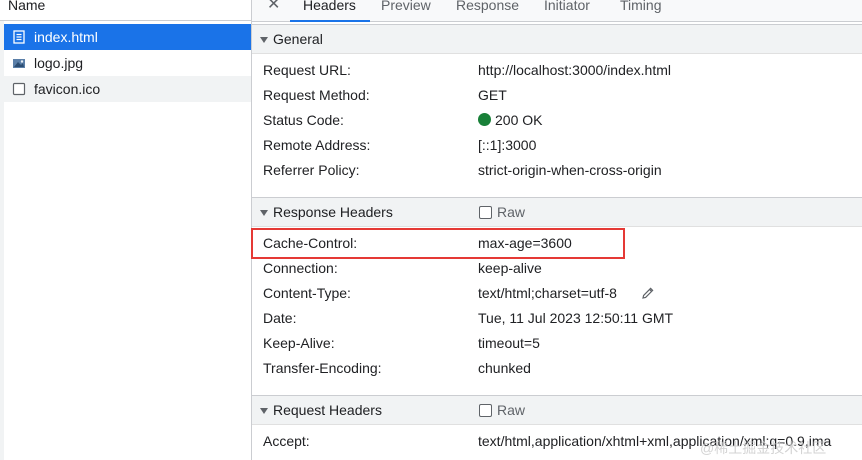  What do you see at coordinates (59, 63) in the screenshot?
I see `request-name: logo.jpg` at bounding box center [59, 63].